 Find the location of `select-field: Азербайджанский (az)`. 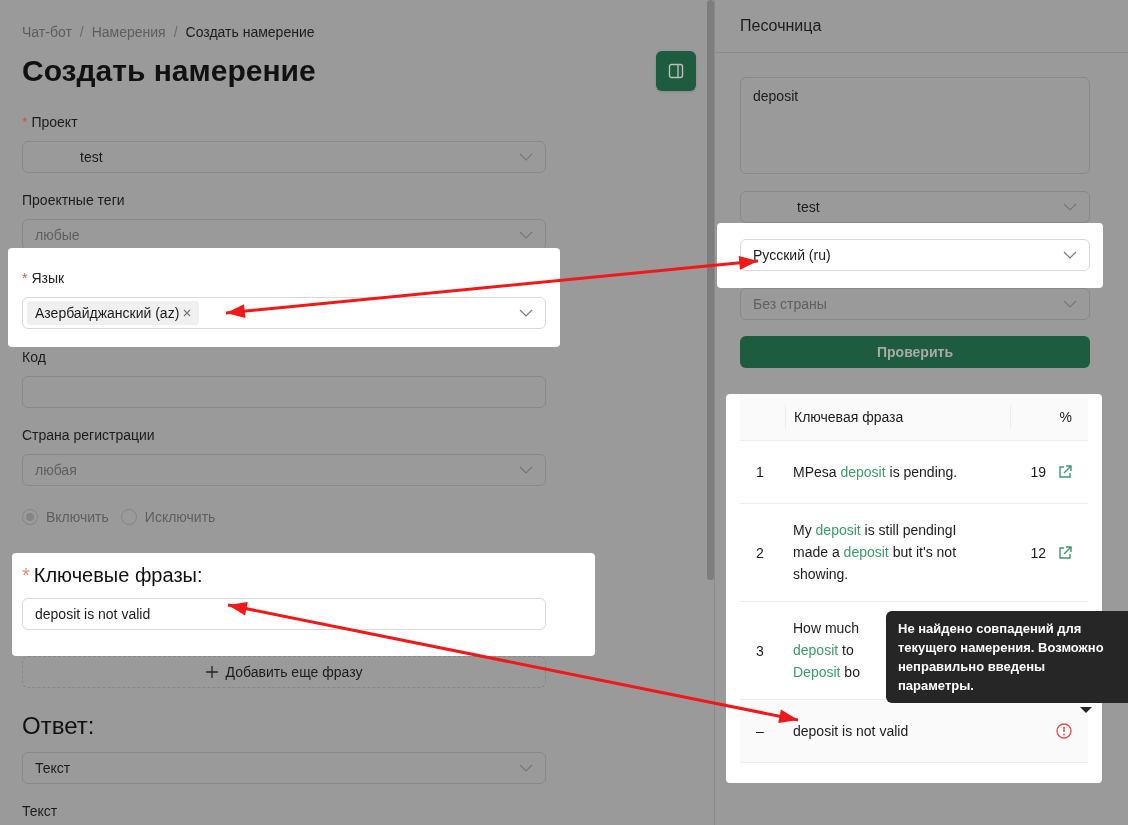

select-field: Азербайджанский (az) is located at coordinates (284, 313).